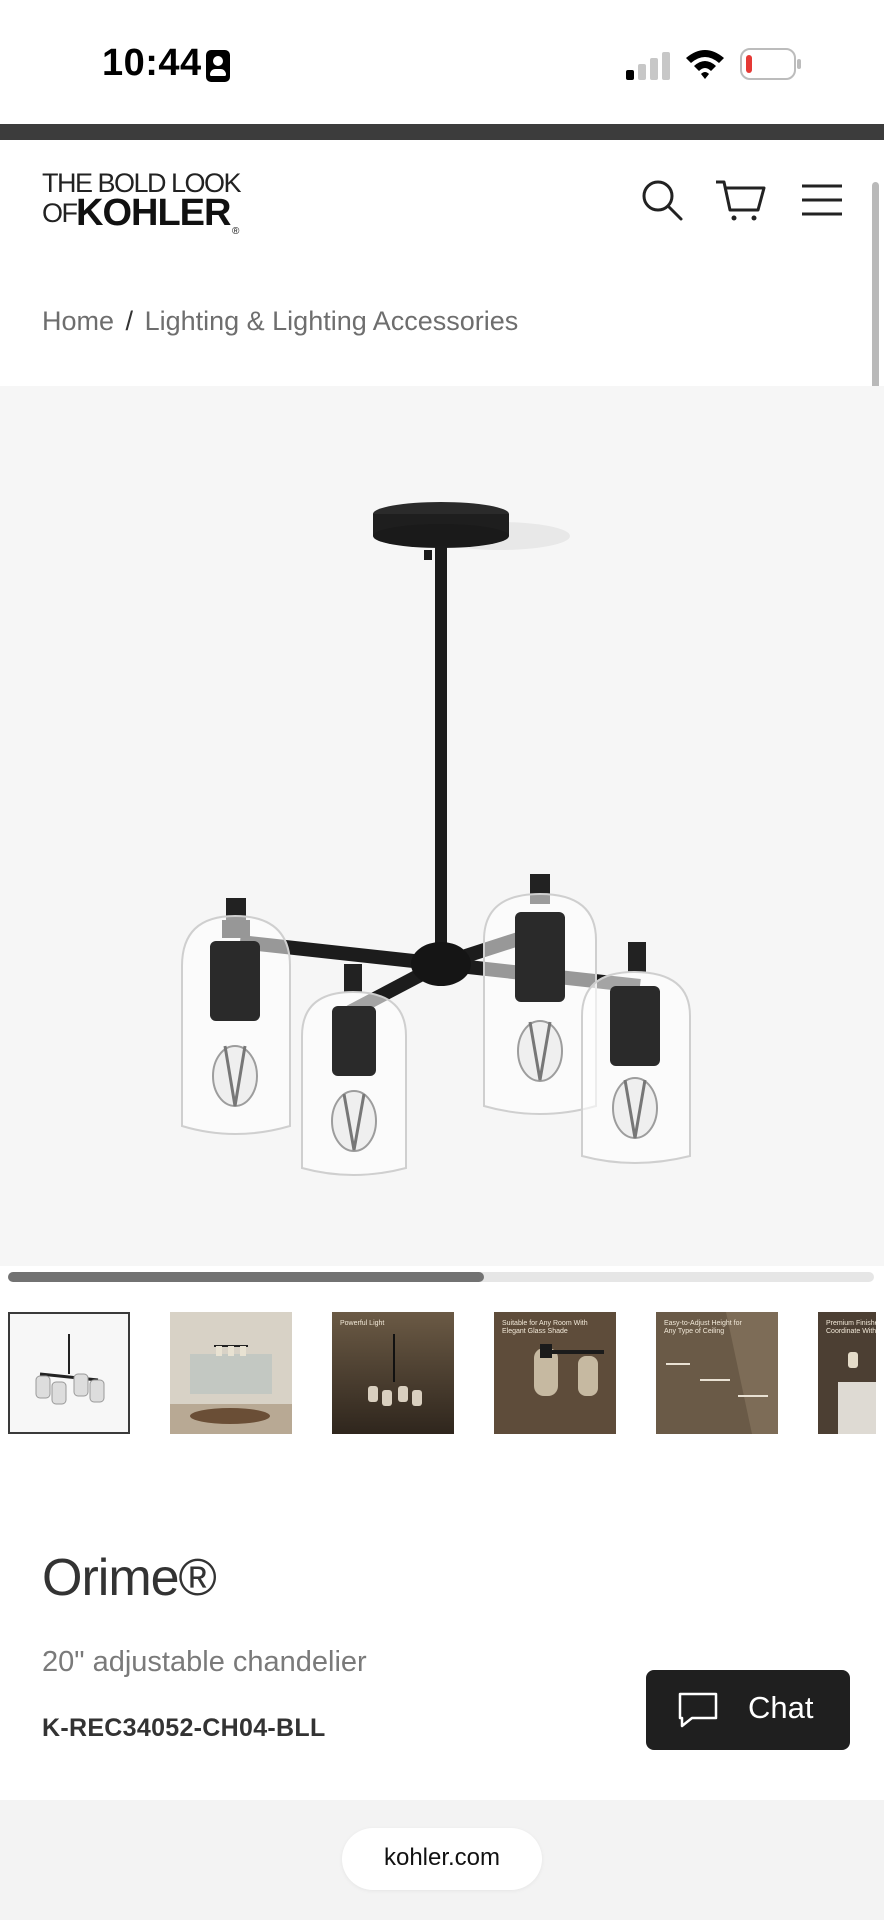  I want to click on browser-url-pill: kohler.com, so click(442, 1859).